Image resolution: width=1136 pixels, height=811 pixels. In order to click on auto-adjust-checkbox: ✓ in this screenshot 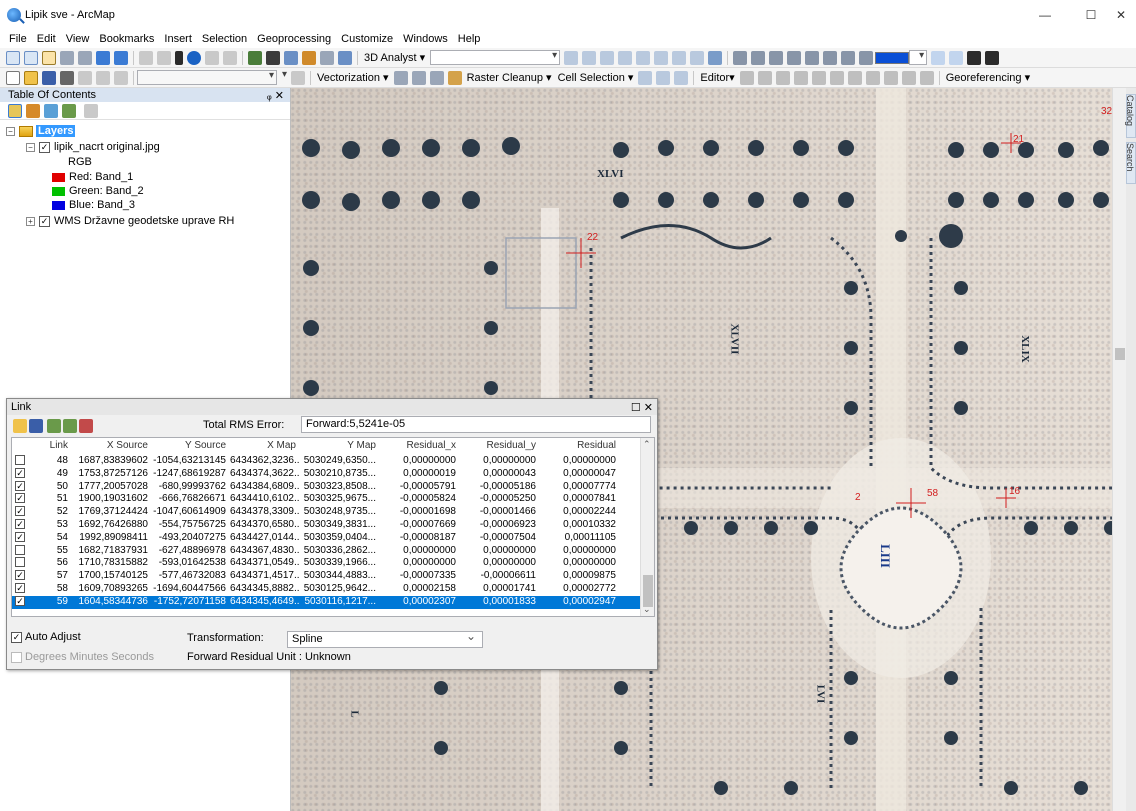, I will do `click(16, 637)`.